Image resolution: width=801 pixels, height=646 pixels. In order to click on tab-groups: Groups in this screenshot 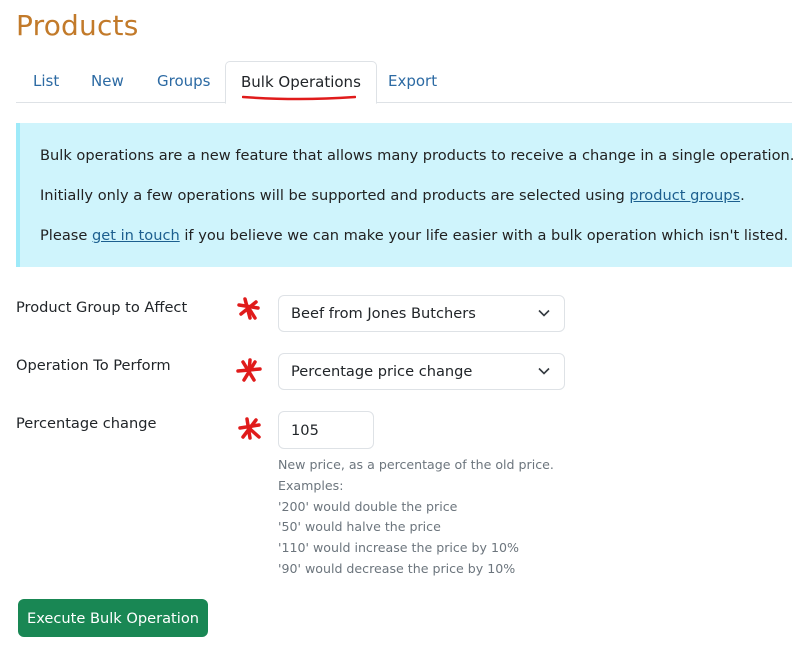, I will do `click(183, 81)`.